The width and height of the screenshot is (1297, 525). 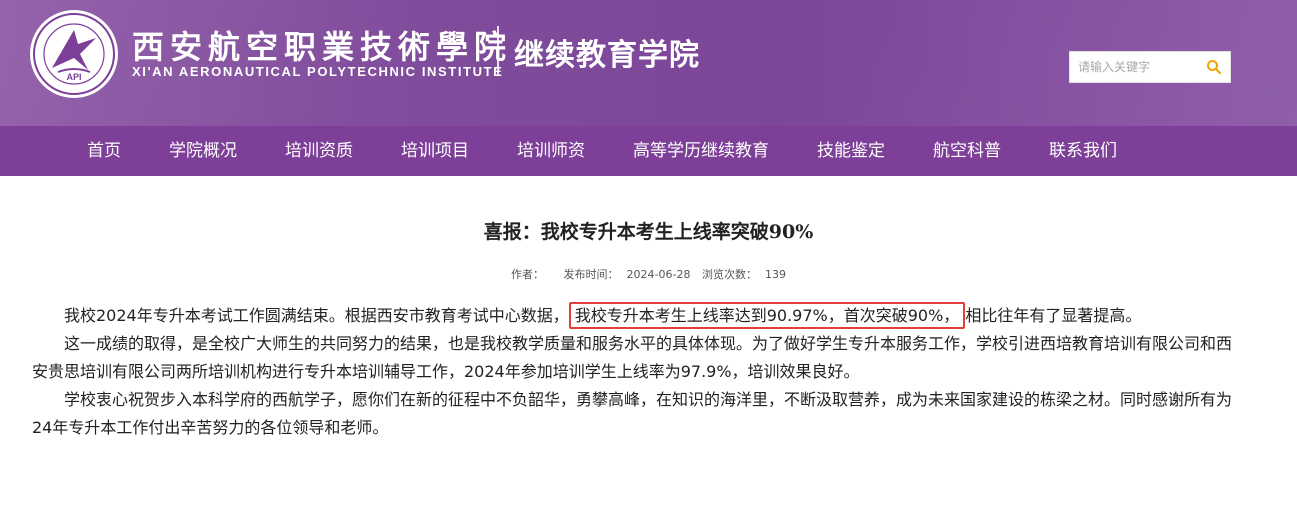 I want to click on nav-item-faculty: 培训师资, so click(x=551, y=151).